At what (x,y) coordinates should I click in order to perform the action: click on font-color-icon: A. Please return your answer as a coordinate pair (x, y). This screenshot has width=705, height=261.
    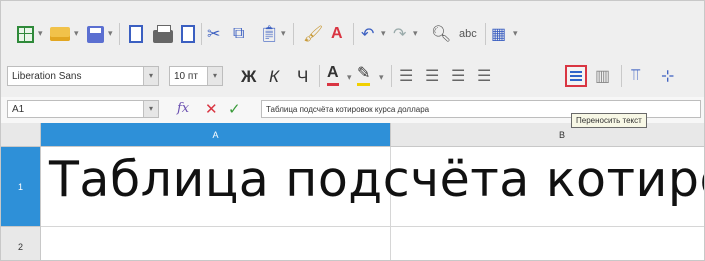
    Looking at the image, I should click on (333, 74).